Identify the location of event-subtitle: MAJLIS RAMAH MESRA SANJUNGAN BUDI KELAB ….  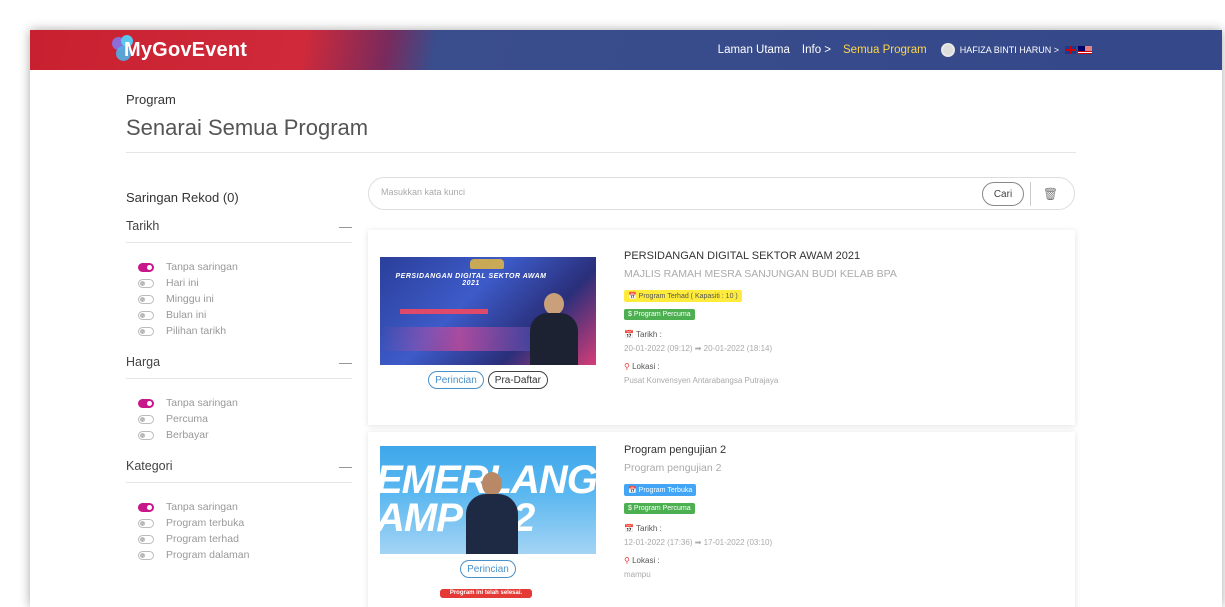
(760, 274).